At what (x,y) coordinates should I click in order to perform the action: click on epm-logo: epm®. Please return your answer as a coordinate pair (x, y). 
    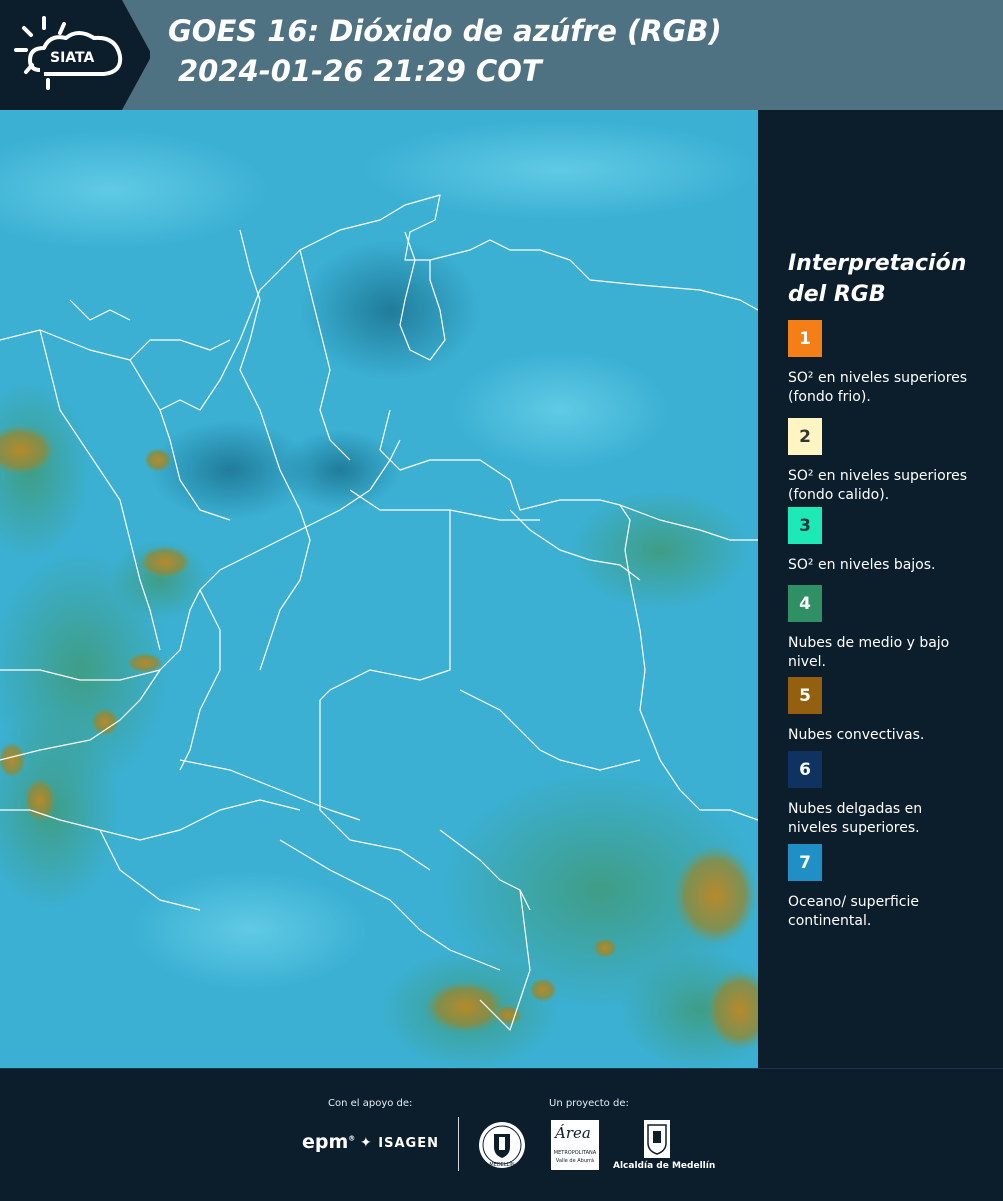
    Looking at the image, I should click on (329, 1142).